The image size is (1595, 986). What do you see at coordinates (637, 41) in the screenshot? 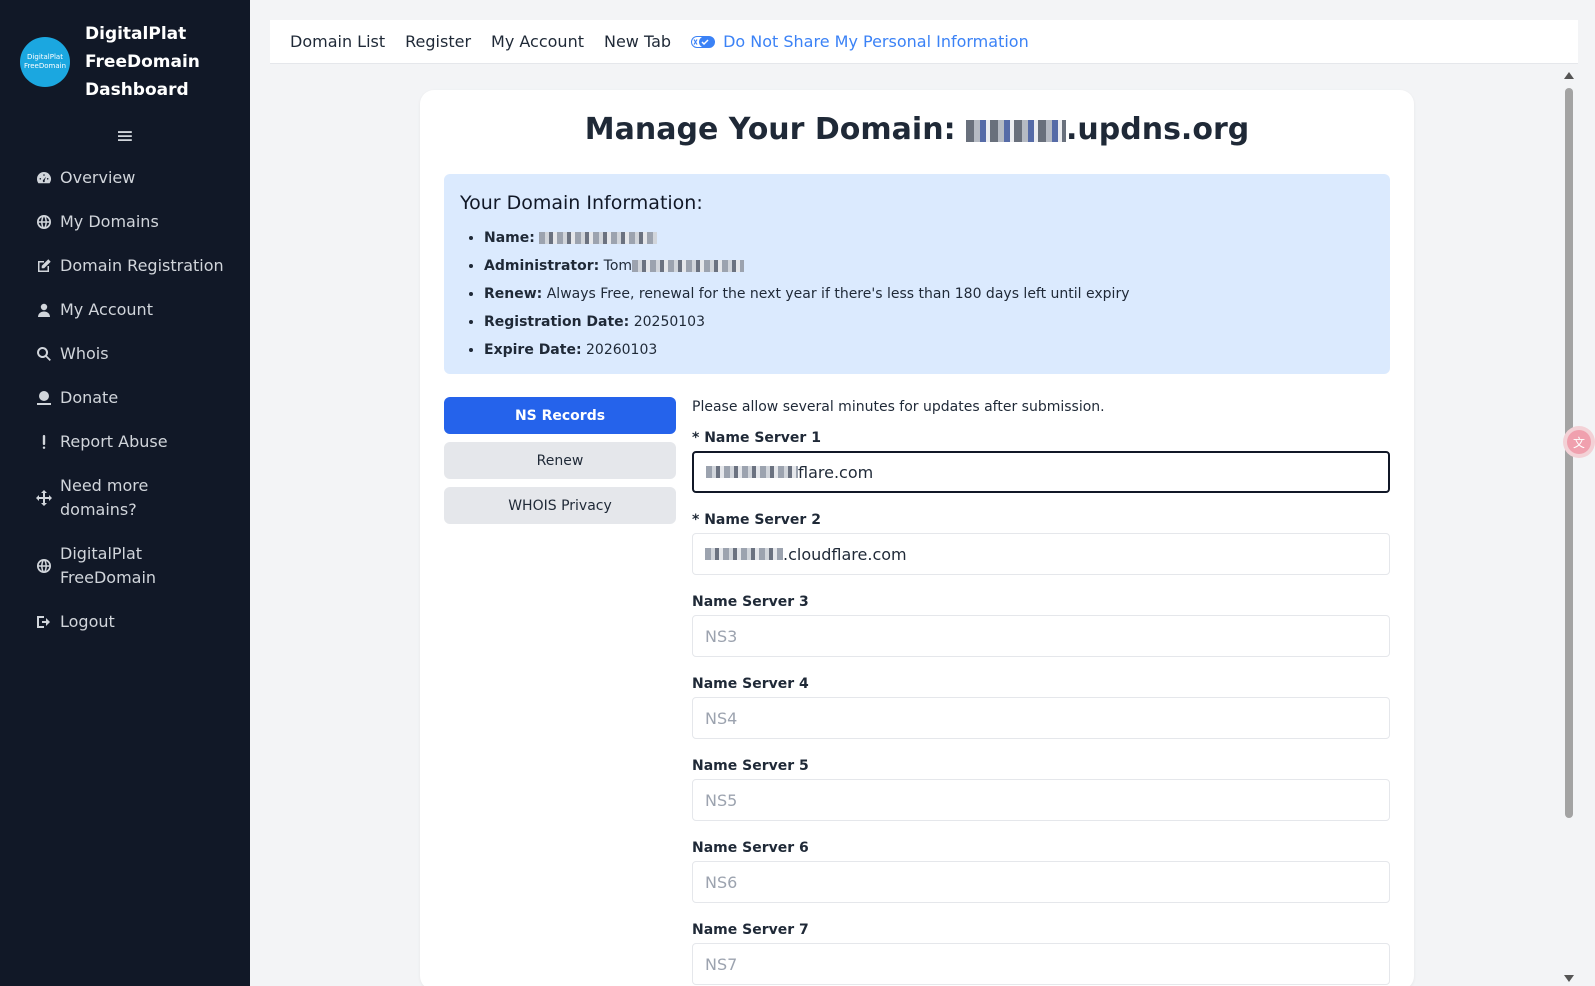
I see `nav-new-tab: New Tab` at bounding box center [637, 41].